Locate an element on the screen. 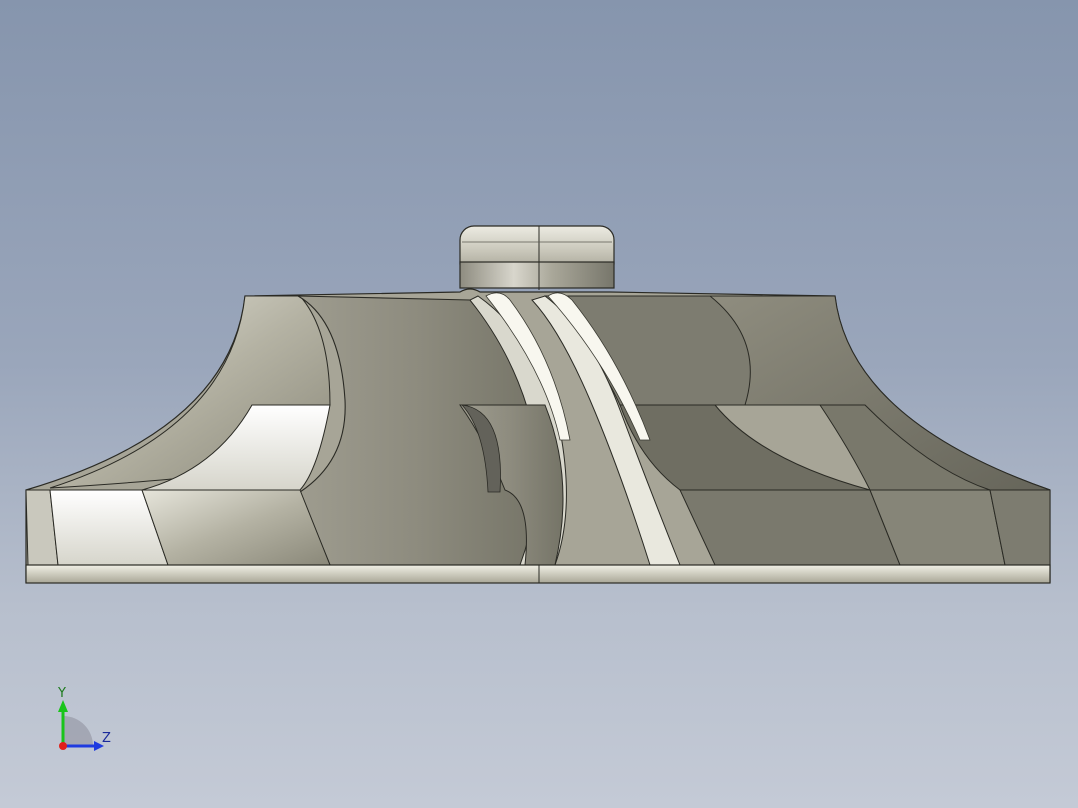  triad-y-label: Y is located at coordinates (62, 693).